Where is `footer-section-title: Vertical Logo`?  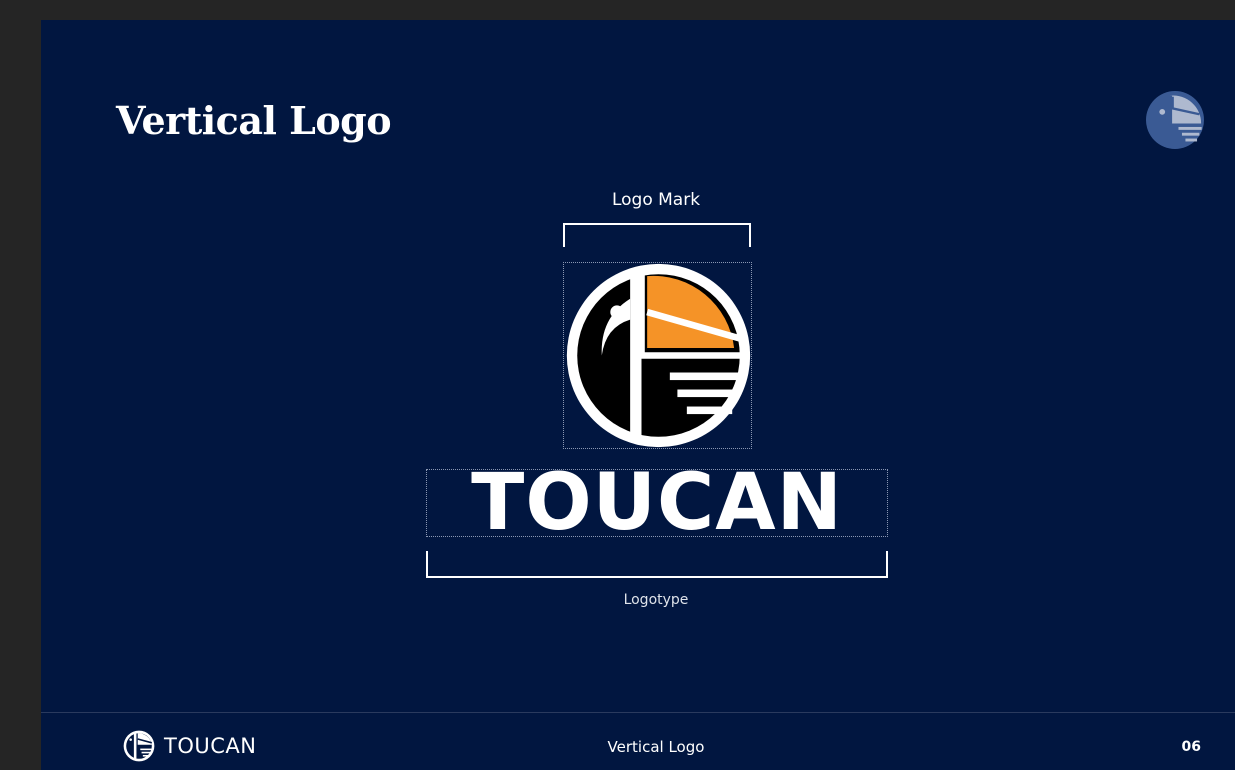
footer-section-title: Vertical Logo is located at coordinates (656, 747).